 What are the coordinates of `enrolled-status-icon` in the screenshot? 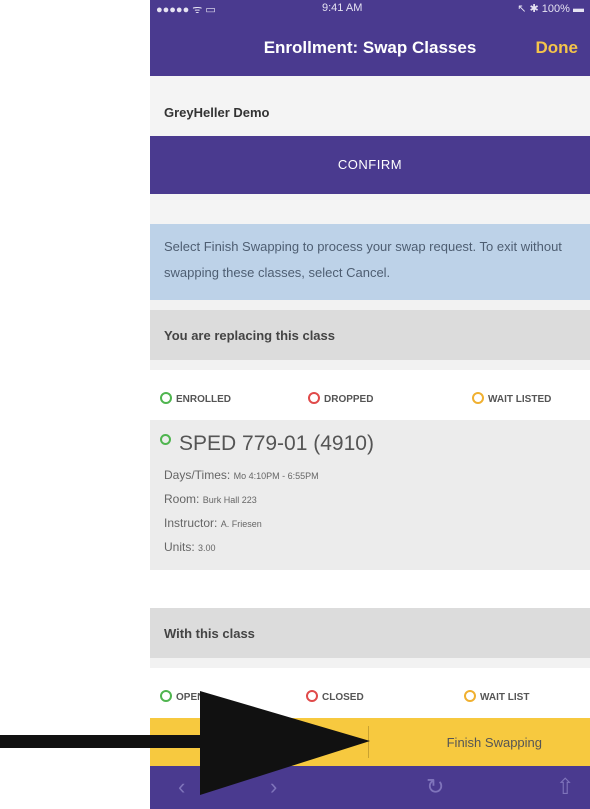 It's located at (165, 439).